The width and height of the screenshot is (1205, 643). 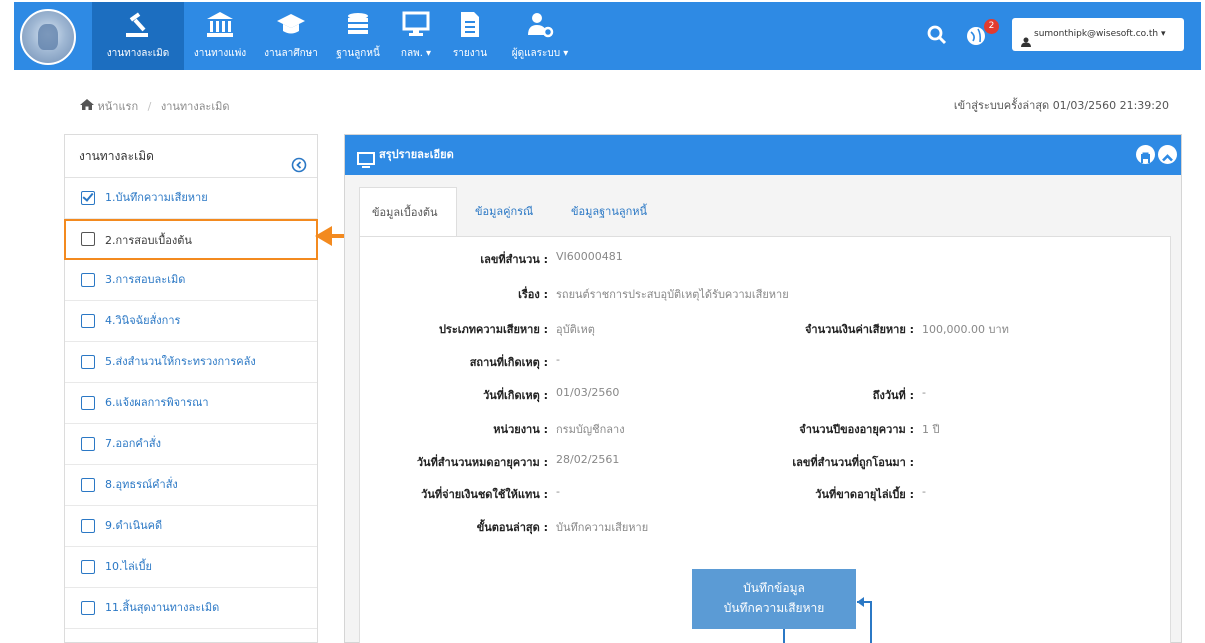 What do you see at coordinates (138, 53) in the screenshot?
I see `nav-label: งานทางละเมิด` at bounding box center [138, 53].